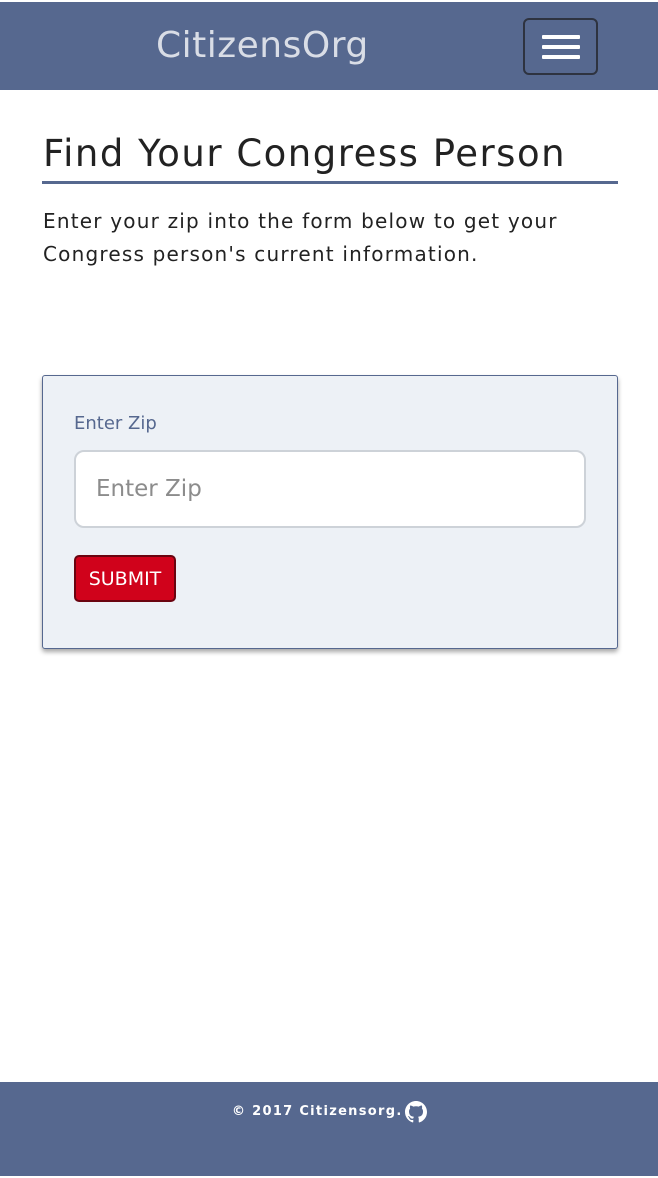 The image size is (658, 1178). Describe the element at coordinates (125, 578) in the screenshot. I see `submit-button: SUBMIT` at that location.